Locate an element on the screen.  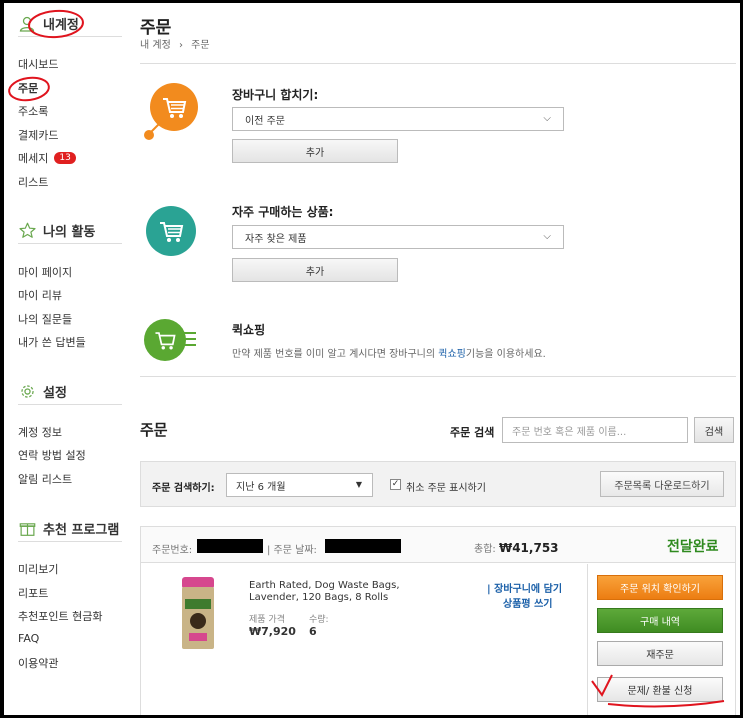
connector-dot-icon is located at coordinates (152, 131).